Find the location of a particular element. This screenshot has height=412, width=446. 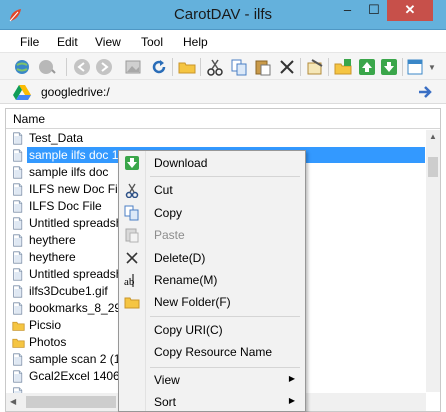

column-header-label: Name is located at coordinates (29, 119).